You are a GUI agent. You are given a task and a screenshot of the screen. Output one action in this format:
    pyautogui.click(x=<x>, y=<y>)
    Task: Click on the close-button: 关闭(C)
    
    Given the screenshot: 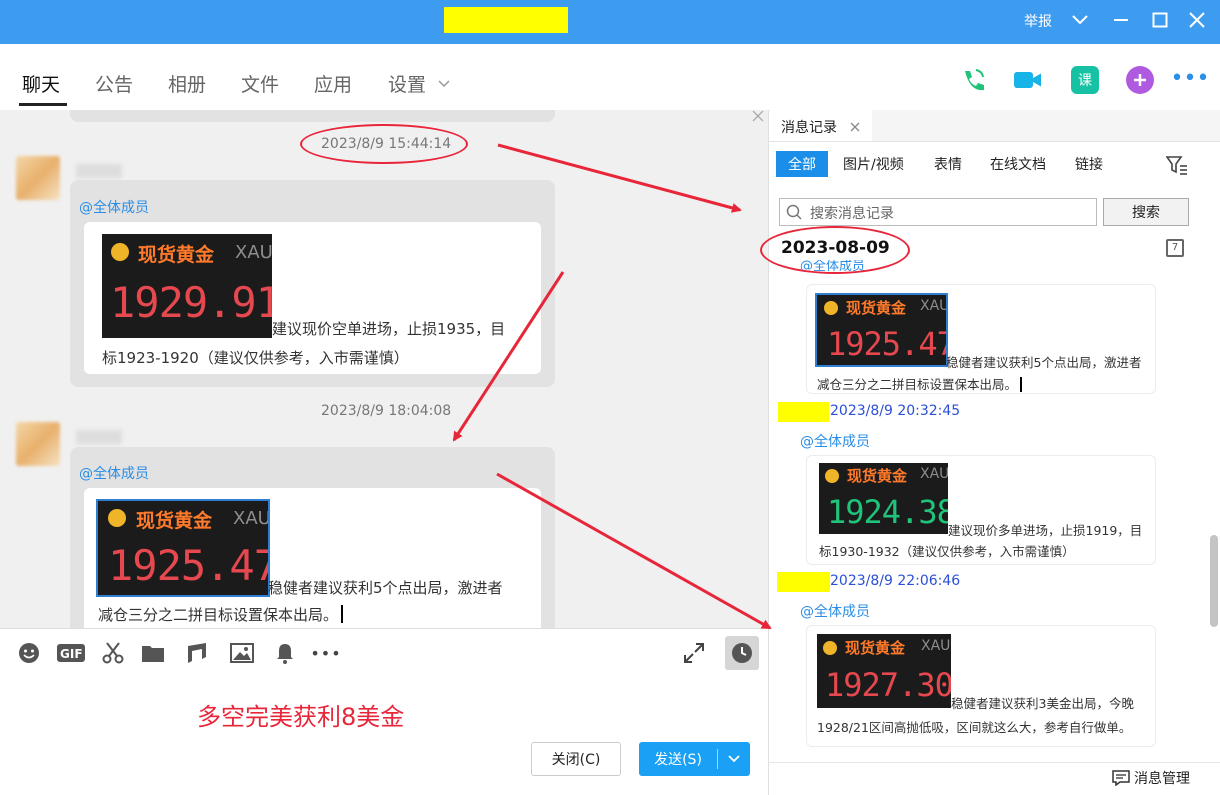 What is the action you would take?
    pyautogui.click(x=576, y=759)
    